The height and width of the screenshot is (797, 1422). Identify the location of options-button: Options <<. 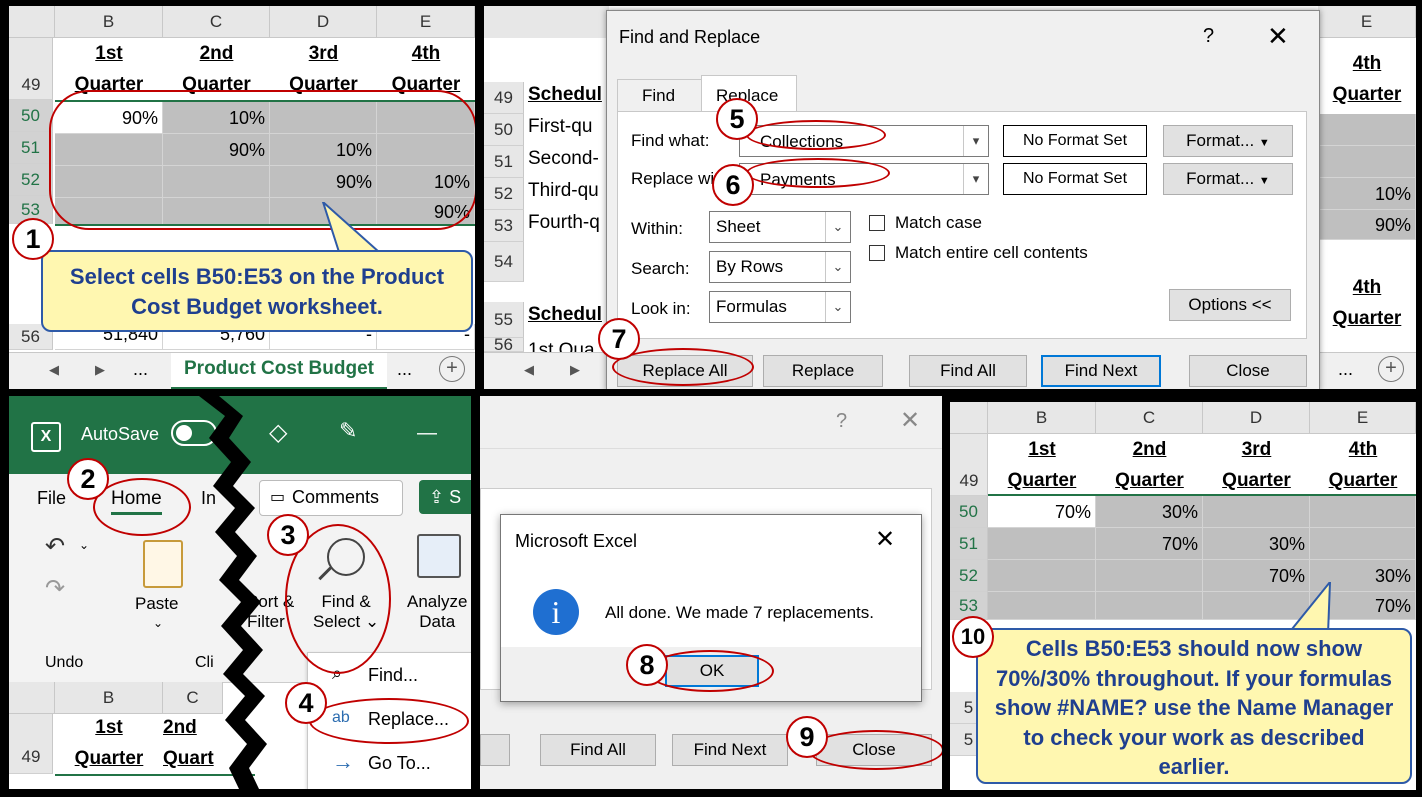
(1230, 305).